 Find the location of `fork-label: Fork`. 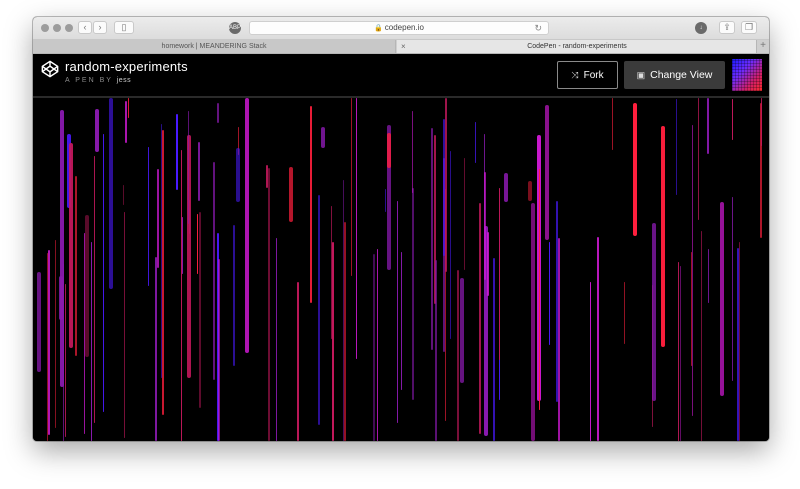

fork-label: Fork is located at coordinates (593, 75).